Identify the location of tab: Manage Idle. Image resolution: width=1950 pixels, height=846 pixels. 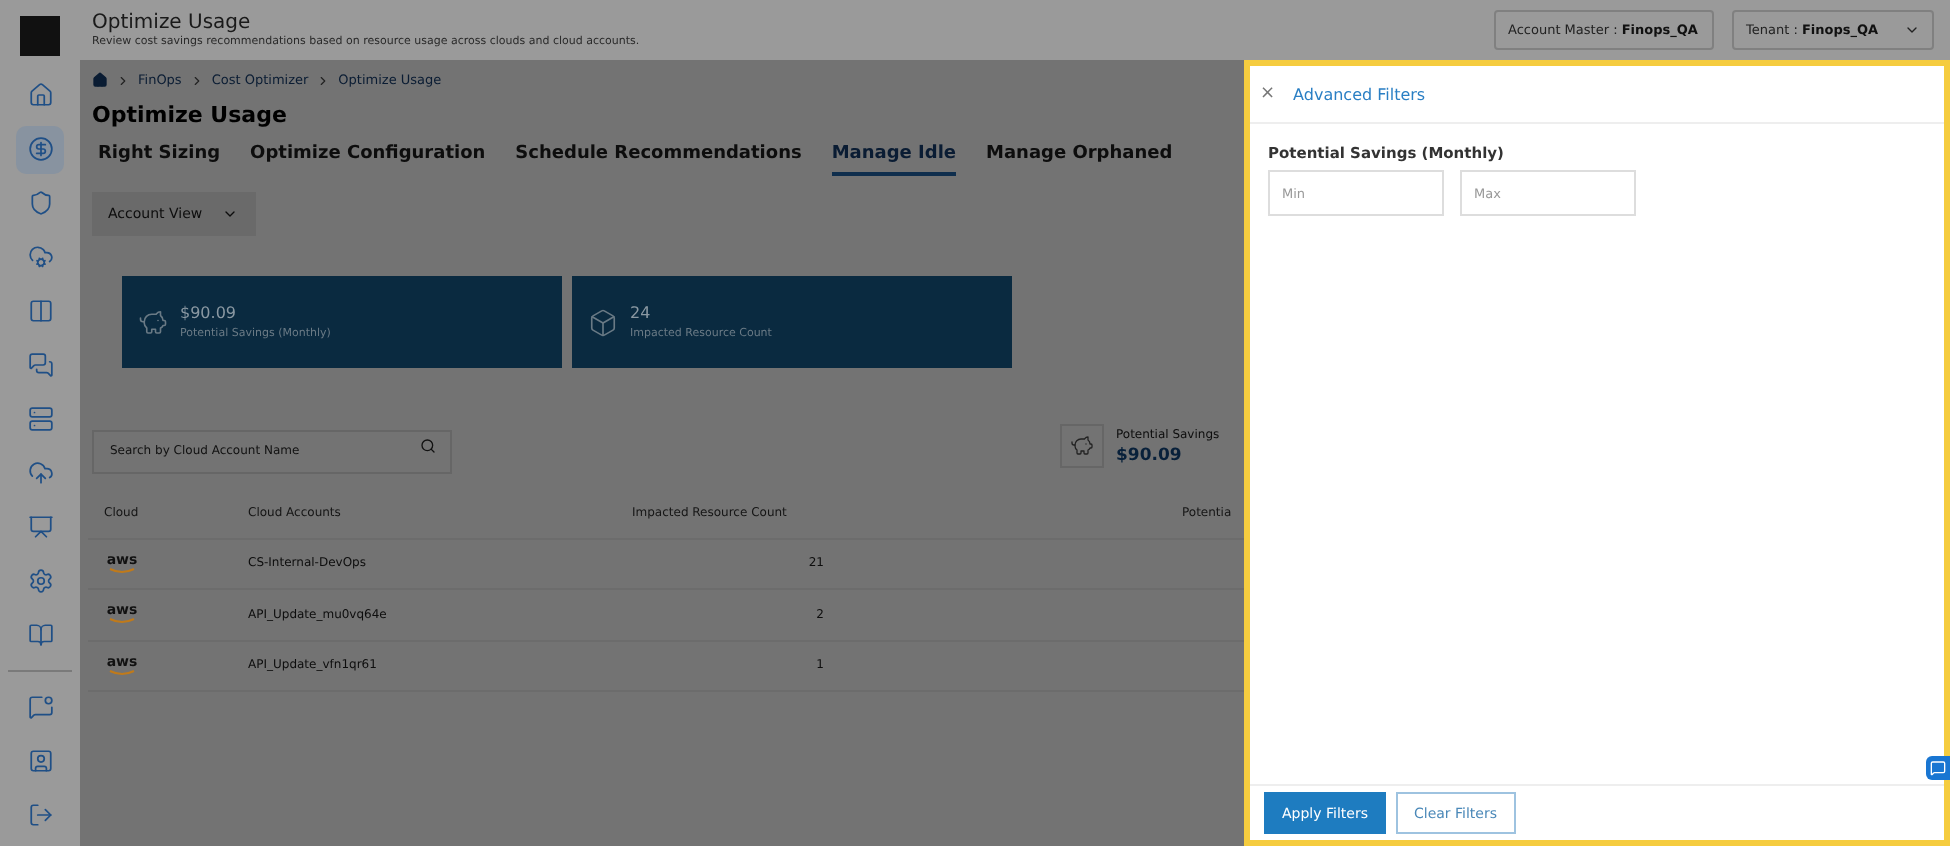
(894, 160).